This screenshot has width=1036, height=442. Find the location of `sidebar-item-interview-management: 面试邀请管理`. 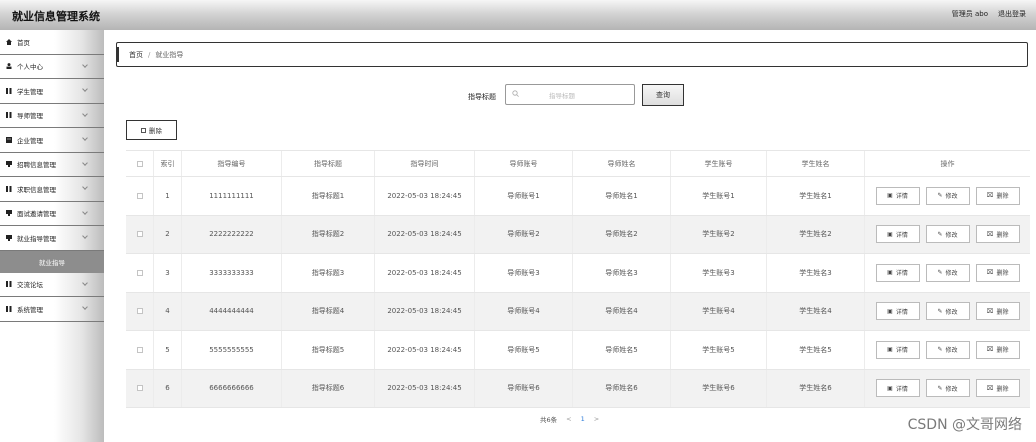

sidebar-item-interview-management: 面试邀请管理 is located at coordinates (52, 214).